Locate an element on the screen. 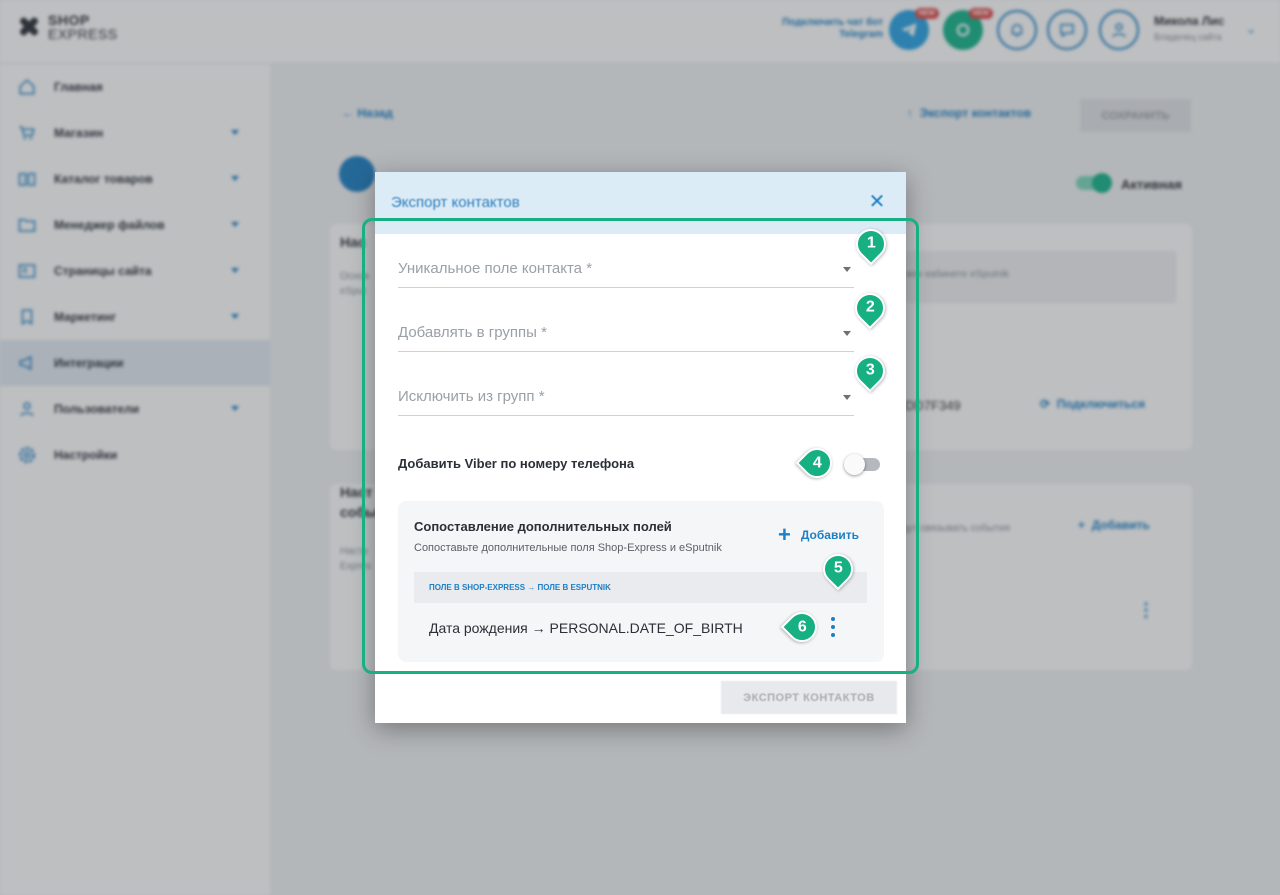 This screenshot has width=1280, height=895. close-icon: ✕ is located at coordinates (877, 202).